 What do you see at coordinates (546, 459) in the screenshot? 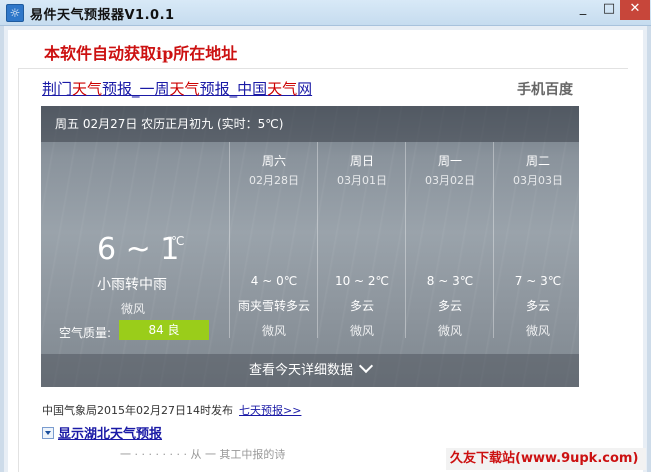
I see `site-watermark: 久友下载站(www.9upk.com)` at bounding box center [546, 459].